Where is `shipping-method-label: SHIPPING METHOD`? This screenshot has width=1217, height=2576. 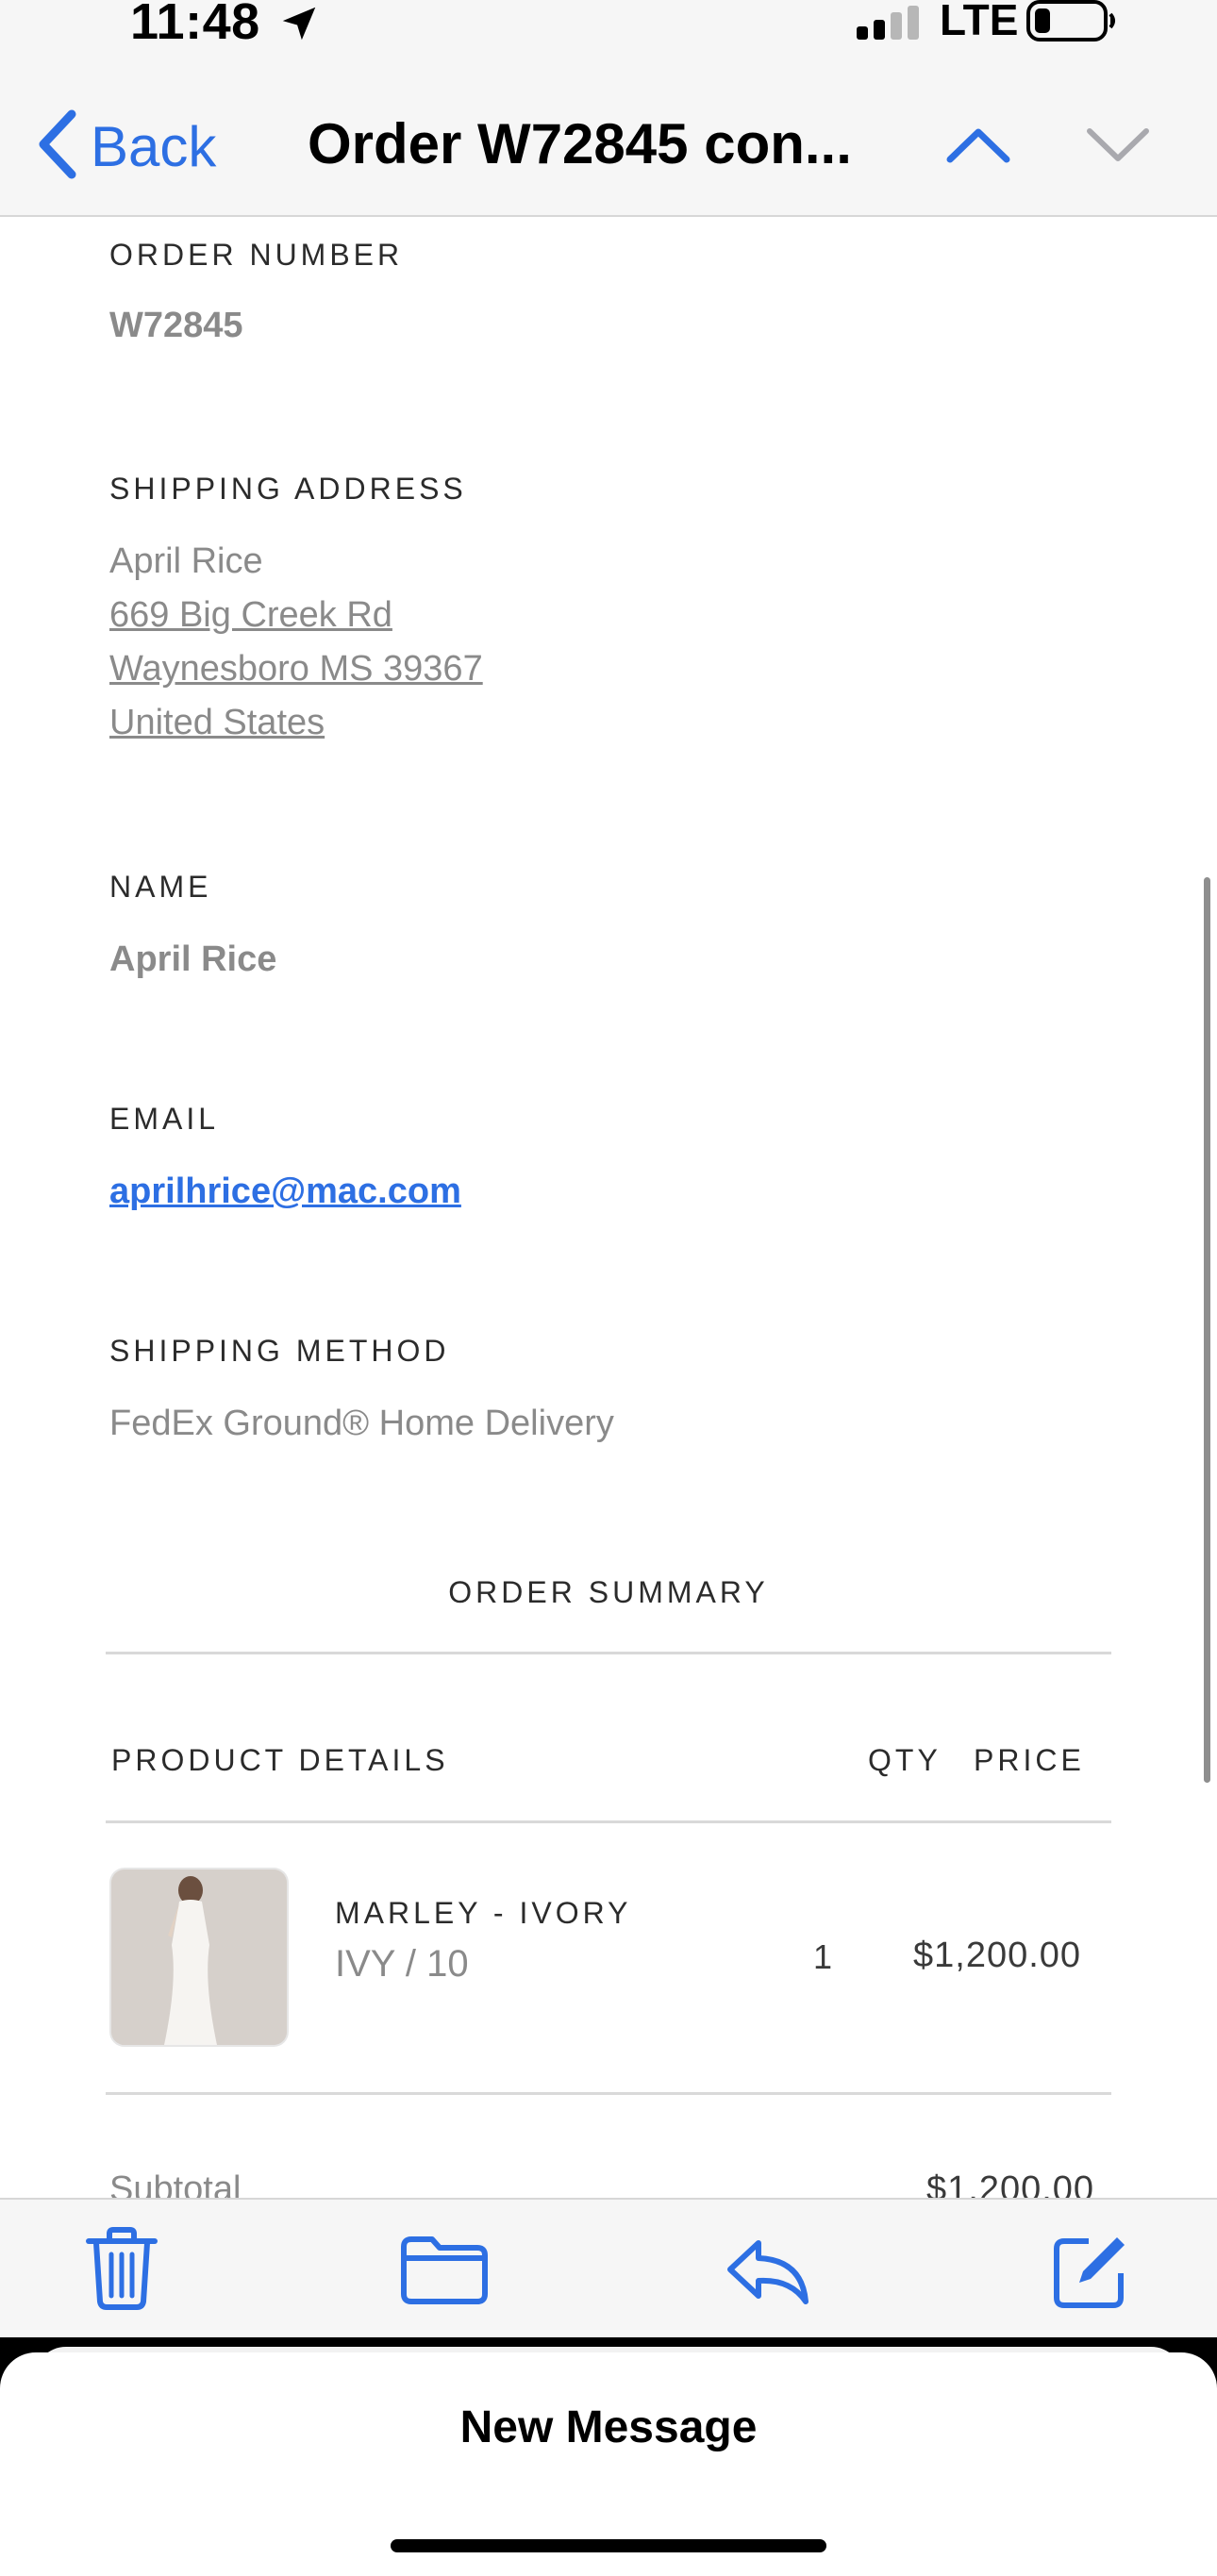
shipping-method-label: SHIPPING METHOD is located at coordinates (279, 1351).